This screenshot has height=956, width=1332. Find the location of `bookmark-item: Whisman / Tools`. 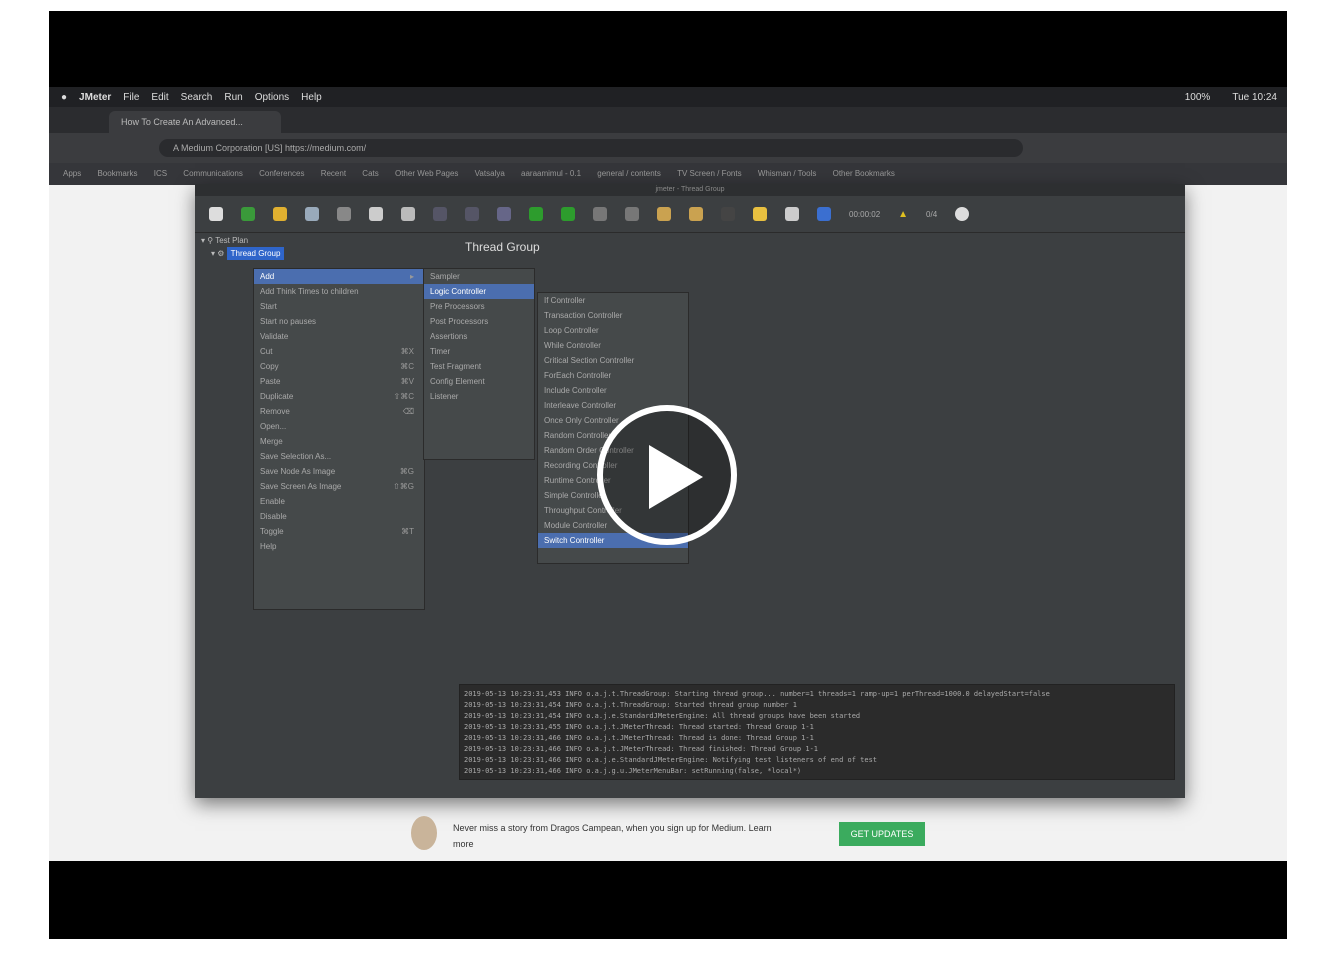

bookmark-item: Whisman / Tools is located at coordinates (787, 173).